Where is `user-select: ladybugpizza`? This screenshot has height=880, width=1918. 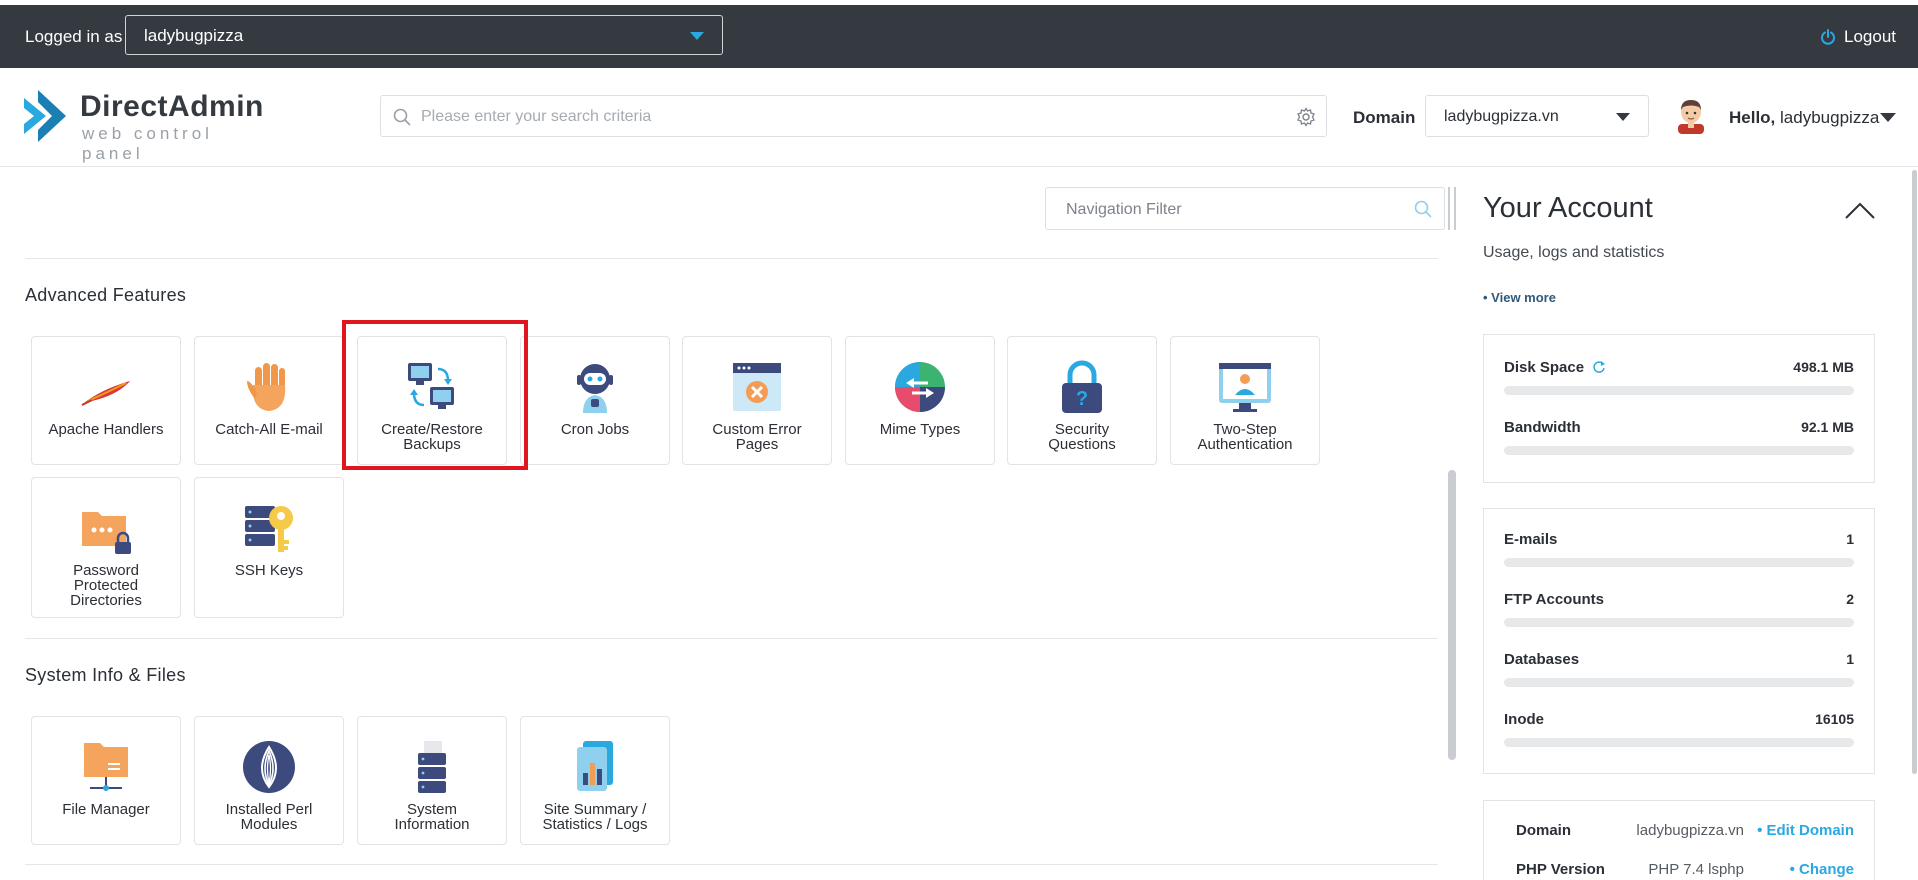 user-select: ladybugpizza is located at coordinates (424, 35).